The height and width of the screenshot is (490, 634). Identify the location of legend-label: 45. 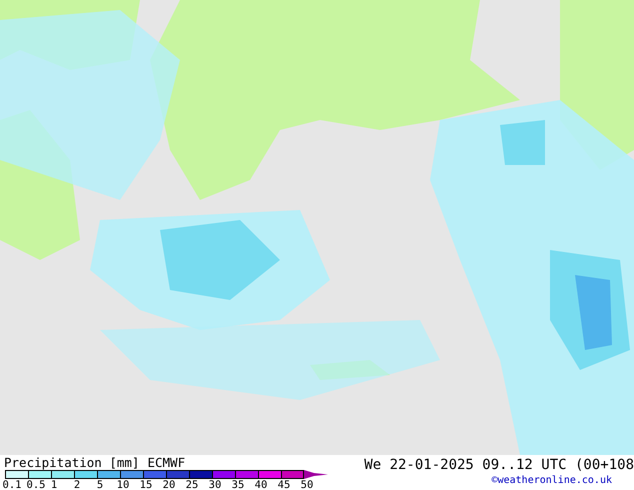
(284, 484).